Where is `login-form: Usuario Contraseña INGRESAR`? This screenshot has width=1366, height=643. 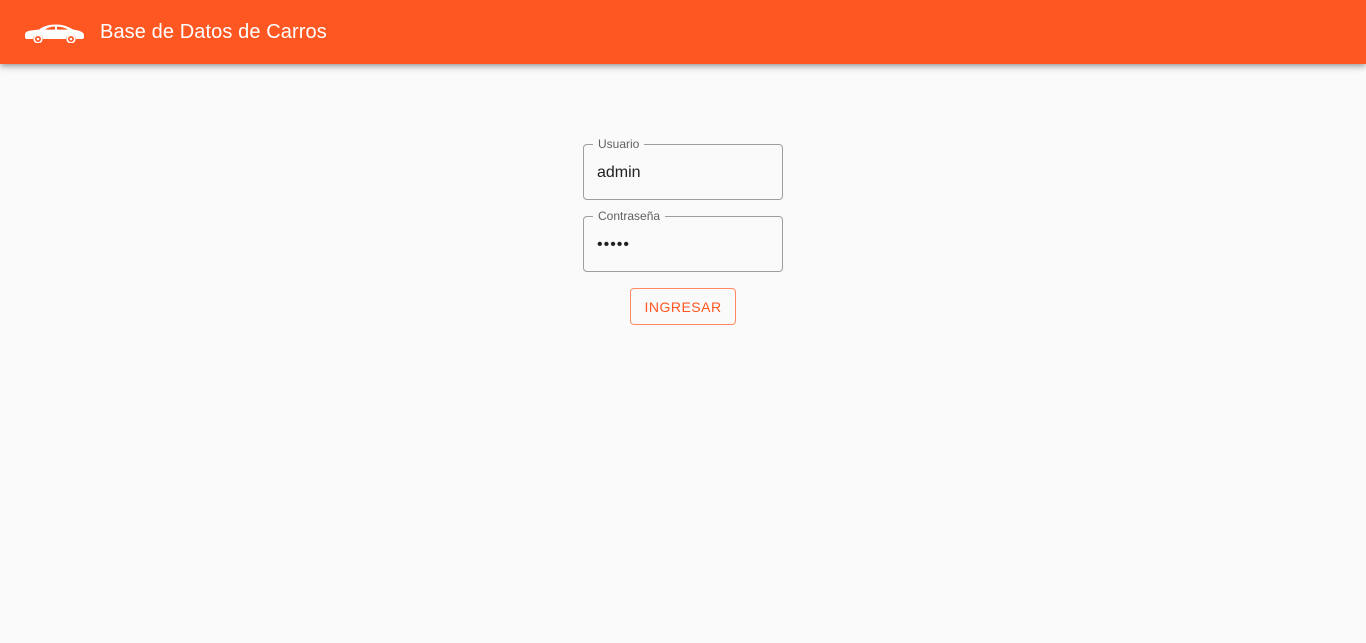 login-form: Usuario Contraseña INGRESAR is located at coordinates (683, 231).